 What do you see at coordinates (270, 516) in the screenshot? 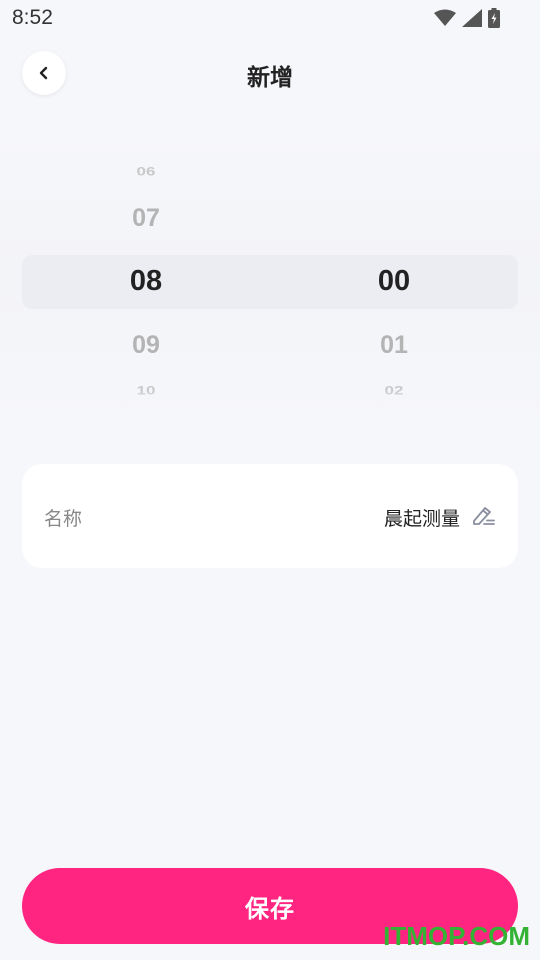
I see `name-card: 名称 晨起测量` at bounding box center [270, 516].